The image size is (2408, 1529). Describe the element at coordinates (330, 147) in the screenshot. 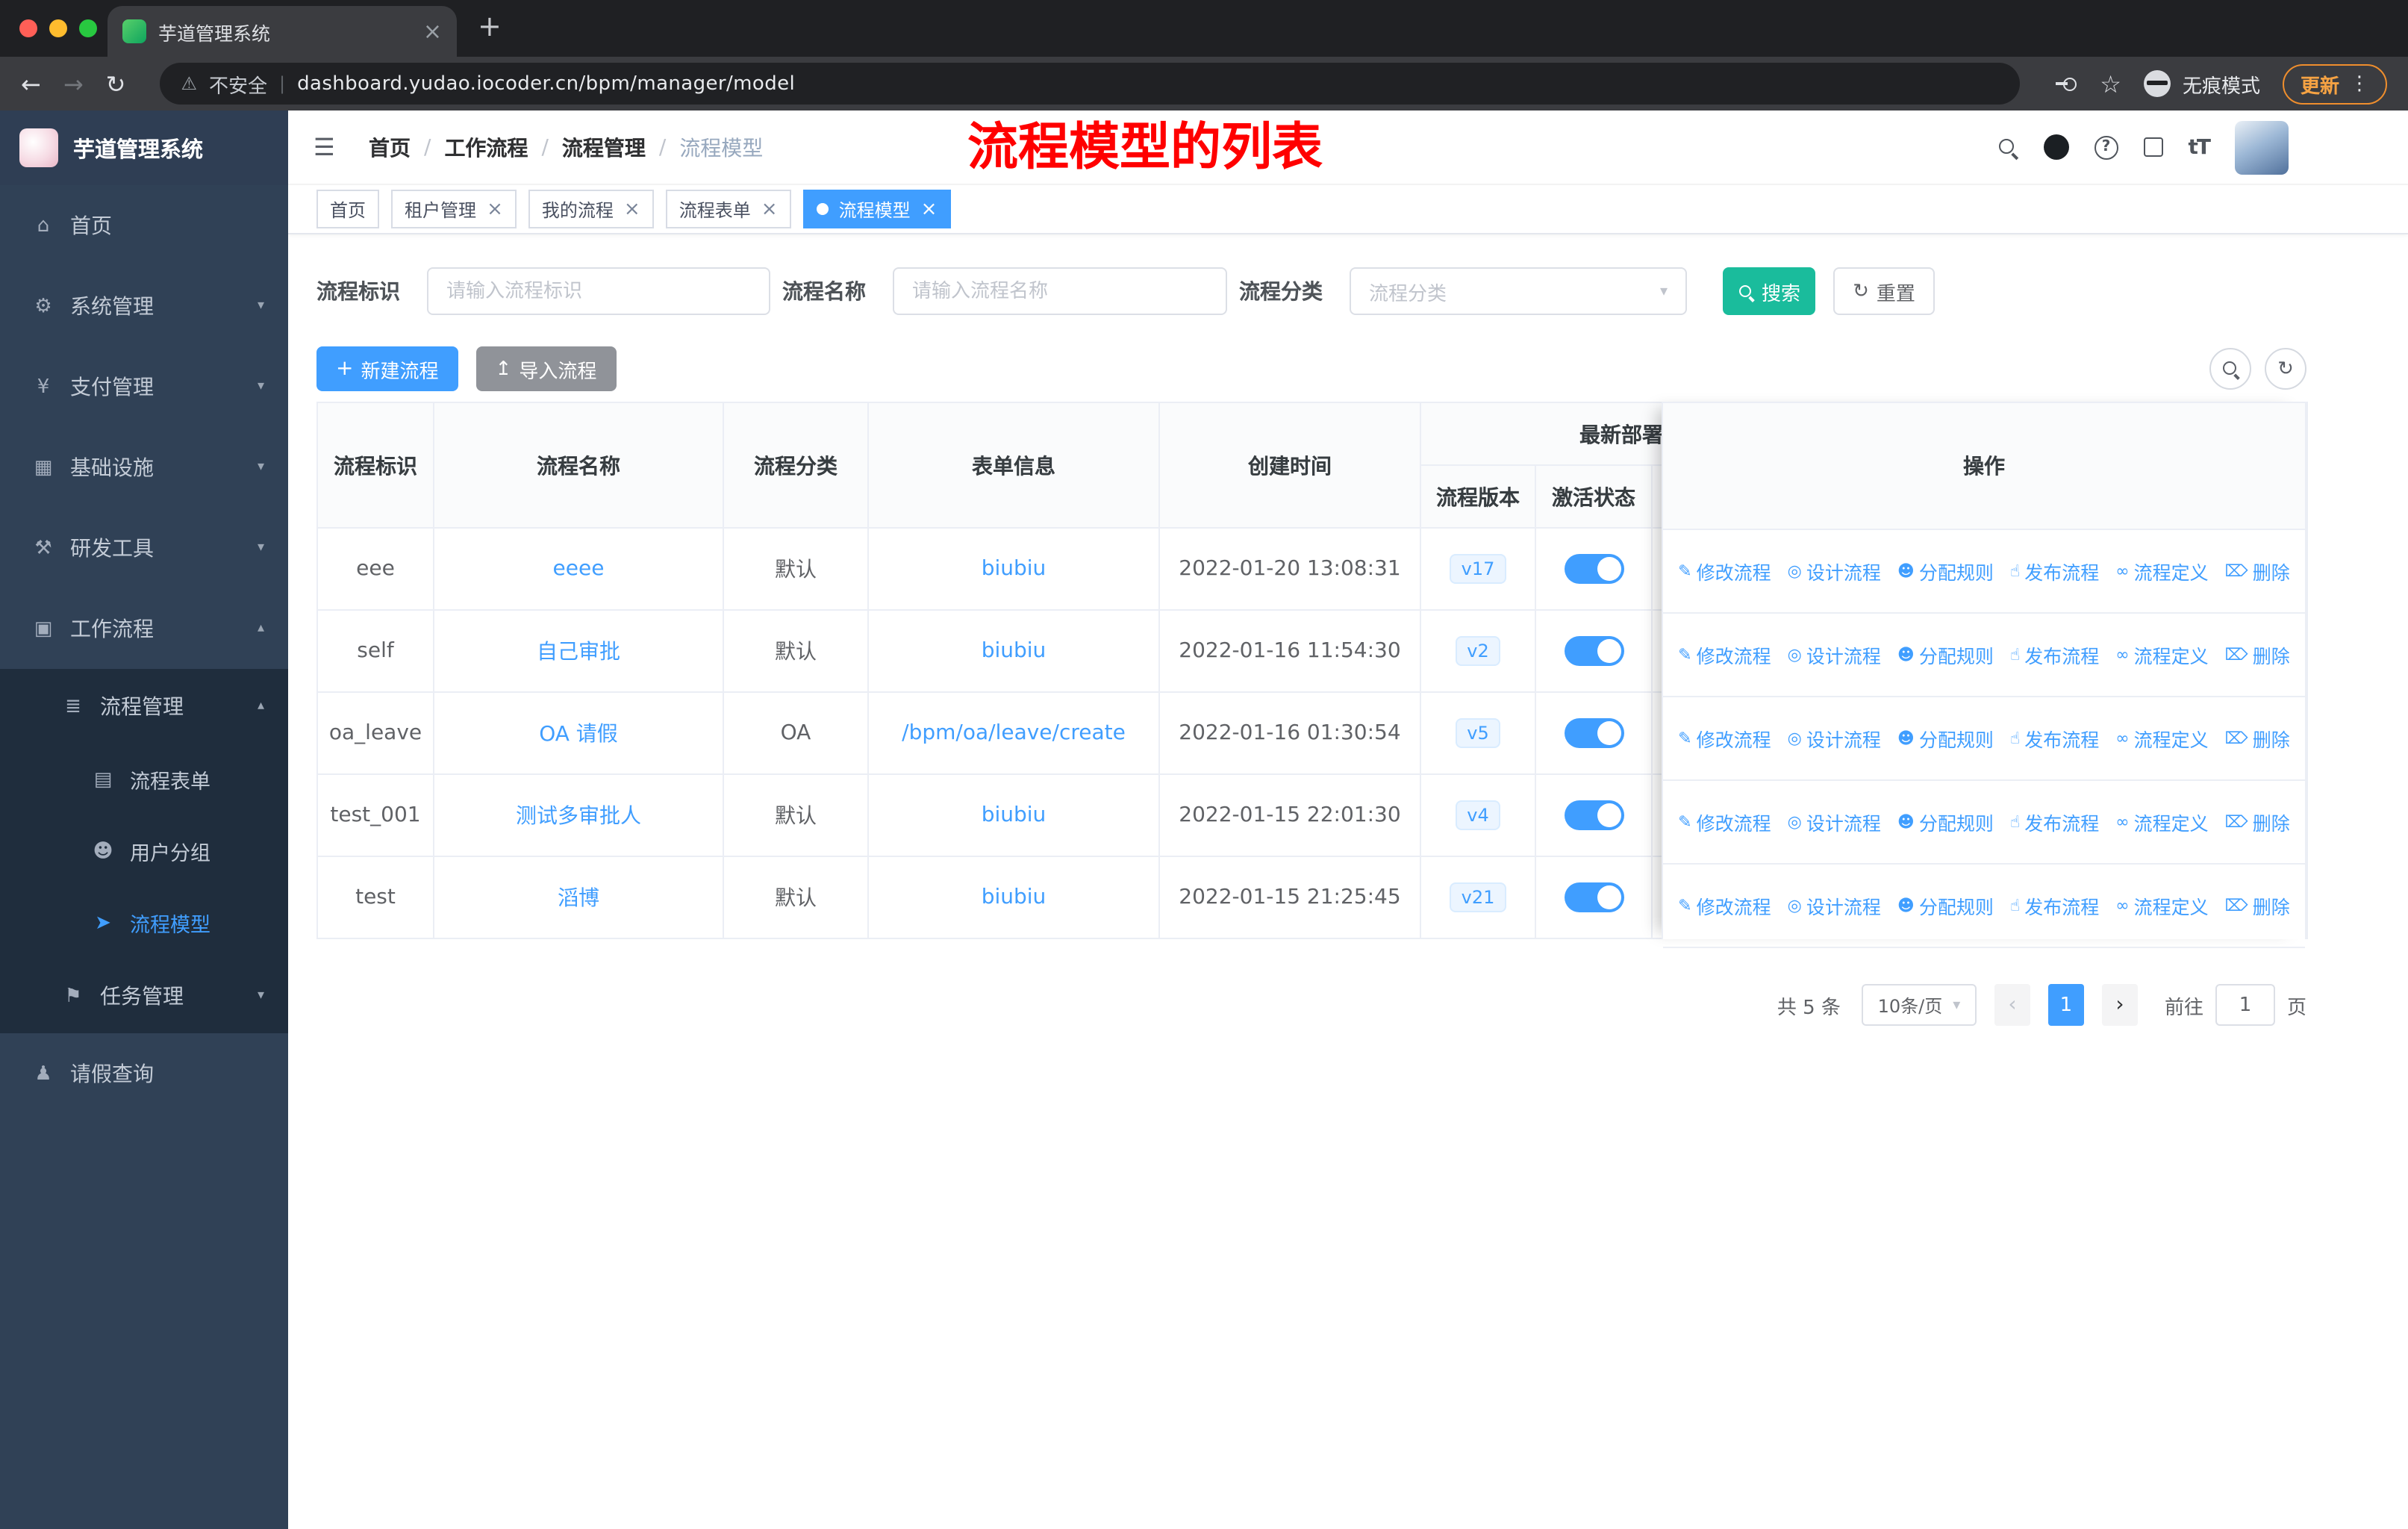

I see `sidebar-toggle-icon: ☰` at that location.